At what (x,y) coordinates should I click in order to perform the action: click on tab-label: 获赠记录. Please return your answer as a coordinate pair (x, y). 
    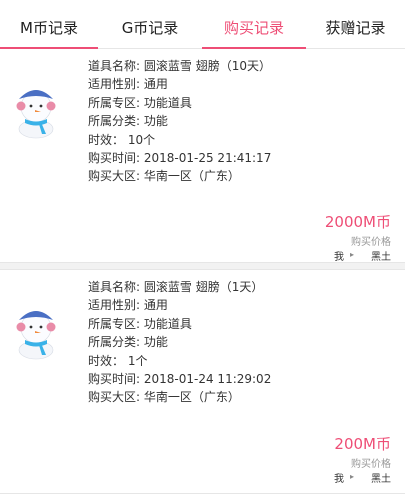
    Looking at the image, I should click on (355, 28).